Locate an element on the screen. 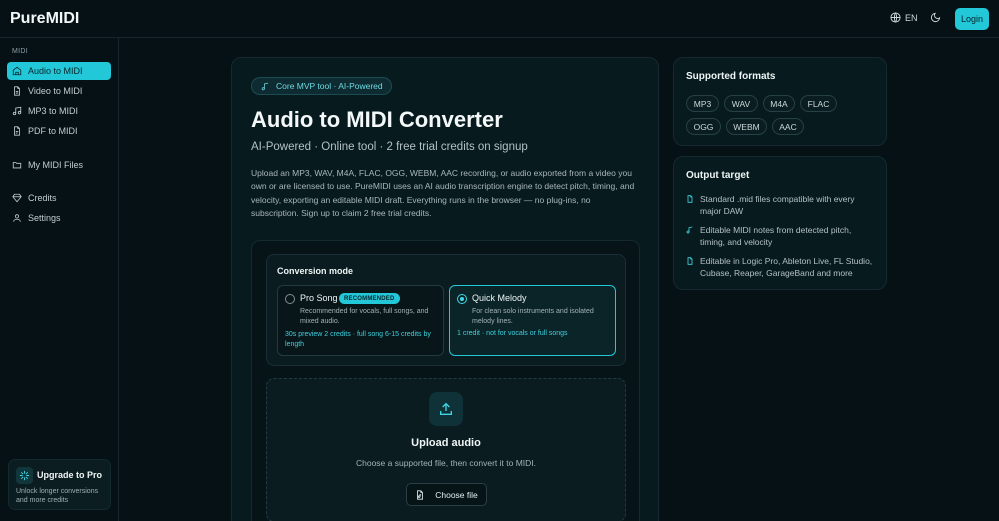 This screenshot has width=999, height=521. sparkle-icon is located at coordinates (24, 475).